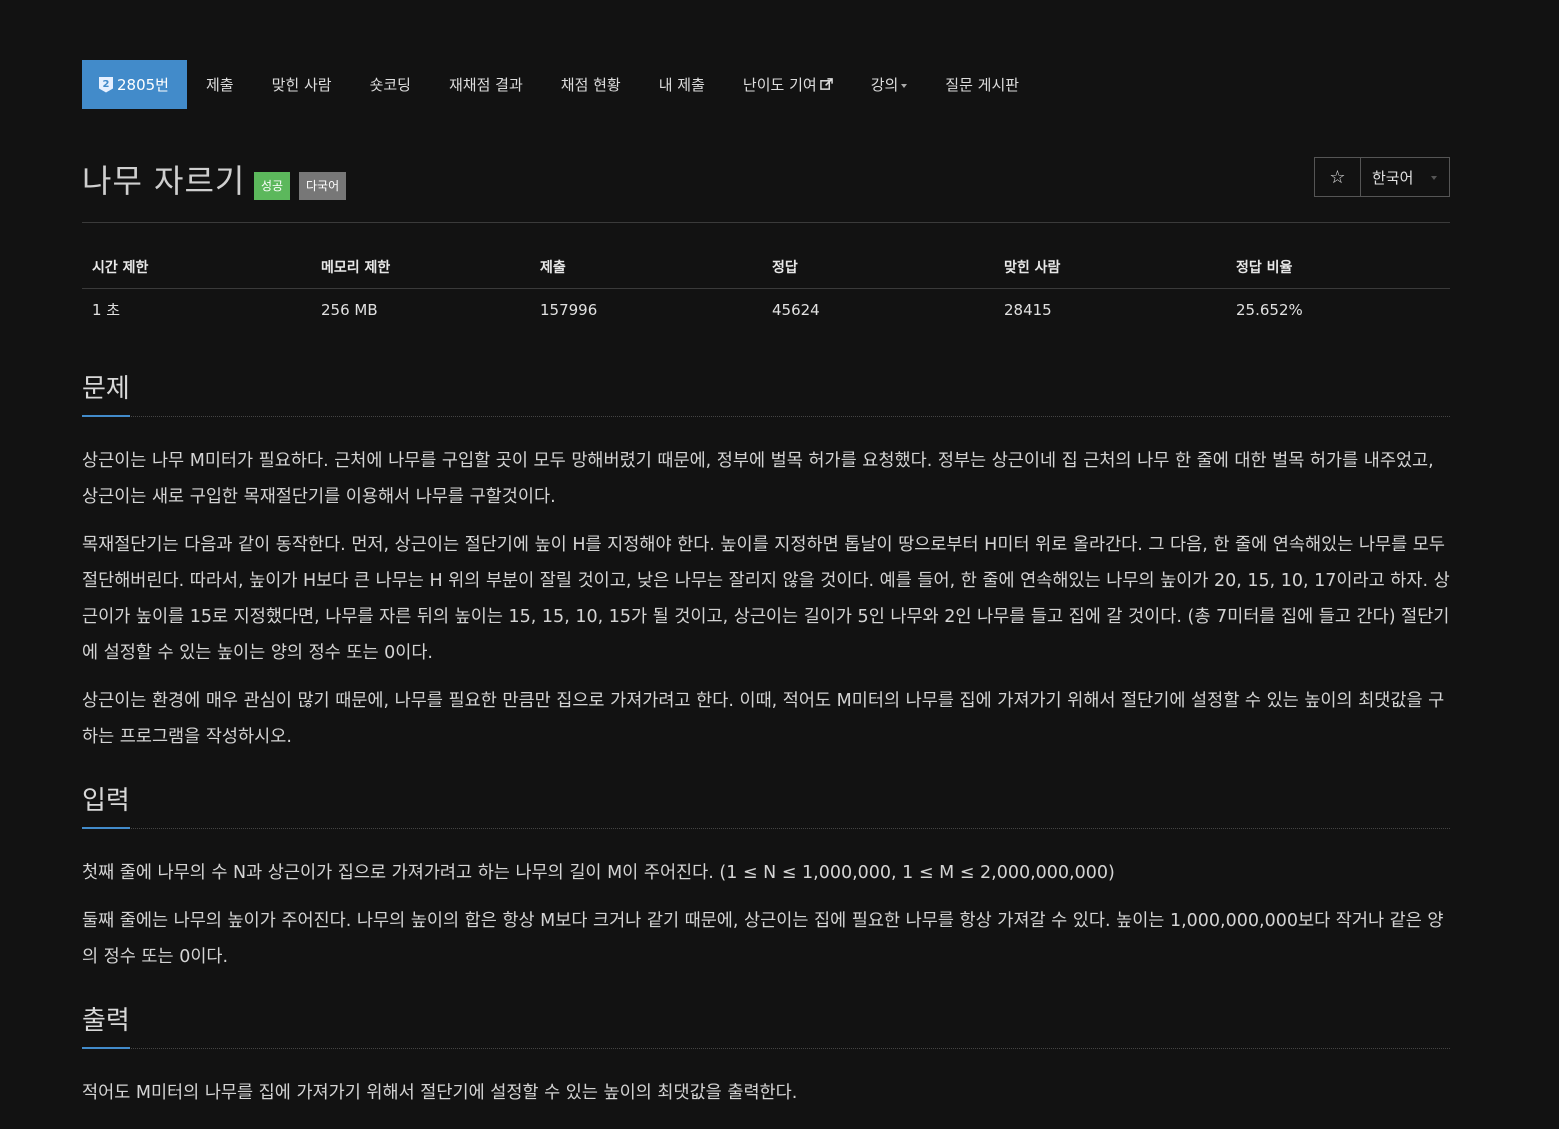 The height and width of the screenshot is (1129, 1559). What do you see at coordinates (1269, 309) in the screenshot?
I see `accept-ratio-value: 25.652%` at bounding box center [1269, 309].